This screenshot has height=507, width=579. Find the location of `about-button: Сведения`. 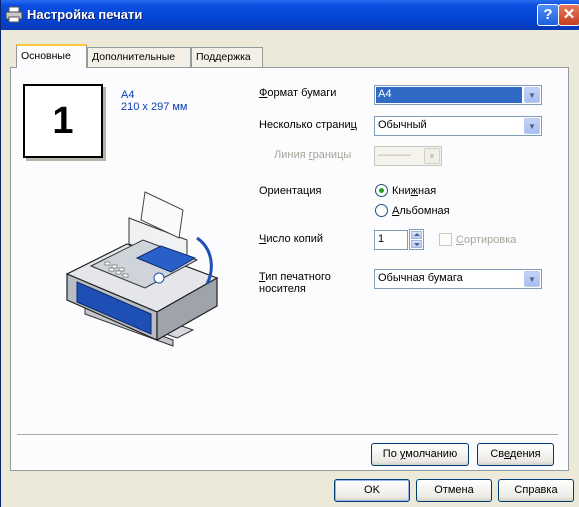

about-button: Сведения is located at coordinates (515, 454).